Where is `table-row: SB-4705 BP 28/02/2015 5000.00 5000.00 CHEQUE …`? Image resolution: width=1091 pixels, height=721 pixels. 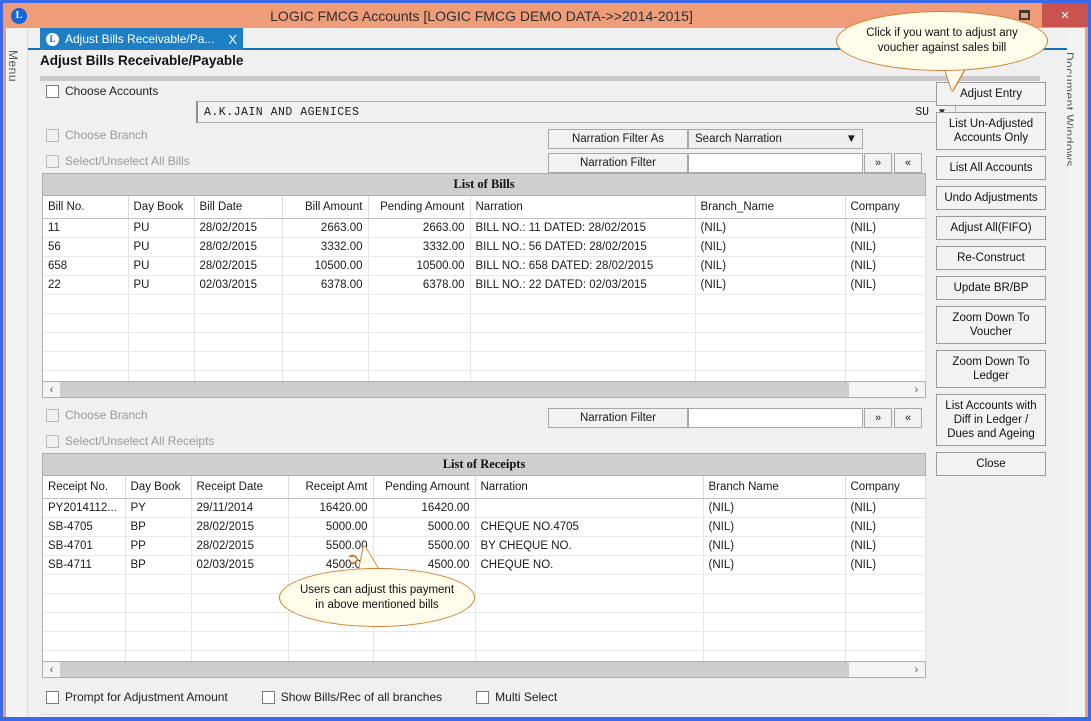
table-row: SB-4705 BP 28/02/2015 5000.00 5000.00 CHEQUE … is located at coordinates (484, 527).